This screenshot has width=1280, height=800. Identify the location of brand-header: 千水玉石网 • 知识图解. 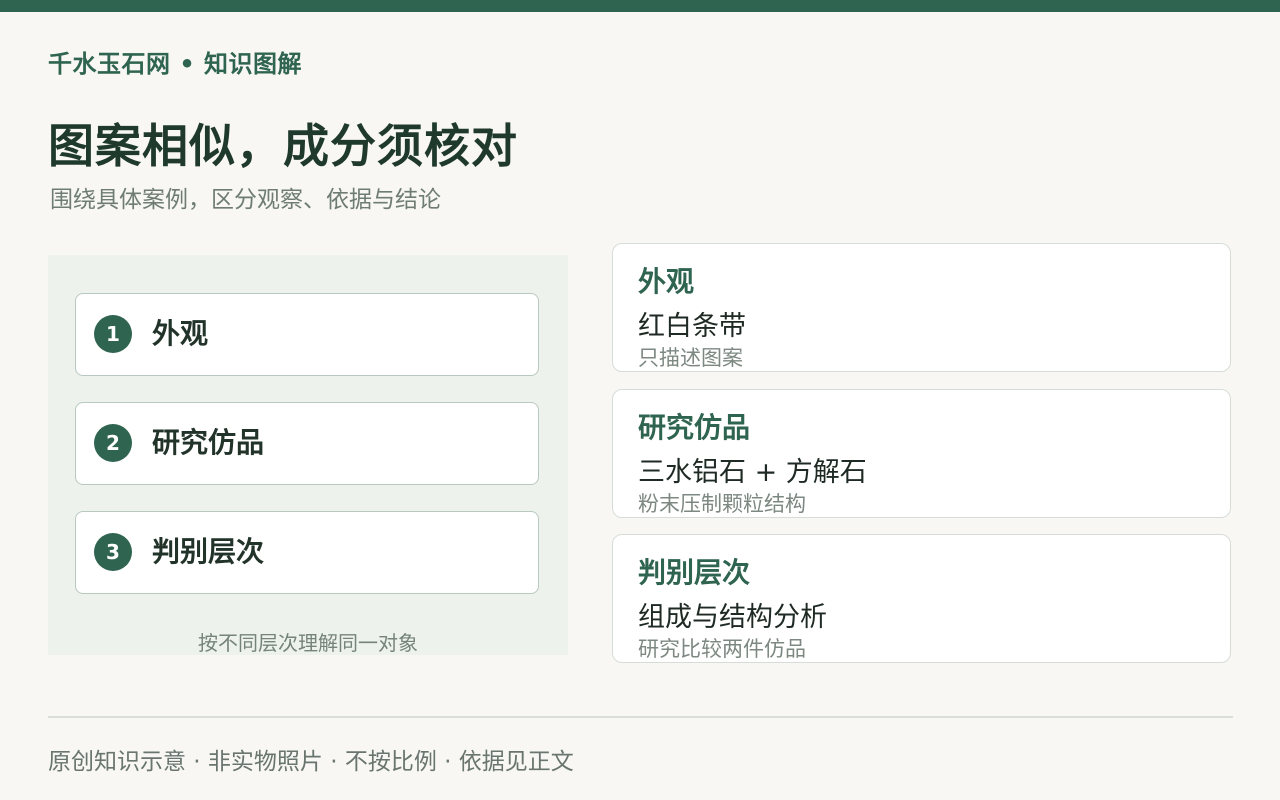
(175, 64).